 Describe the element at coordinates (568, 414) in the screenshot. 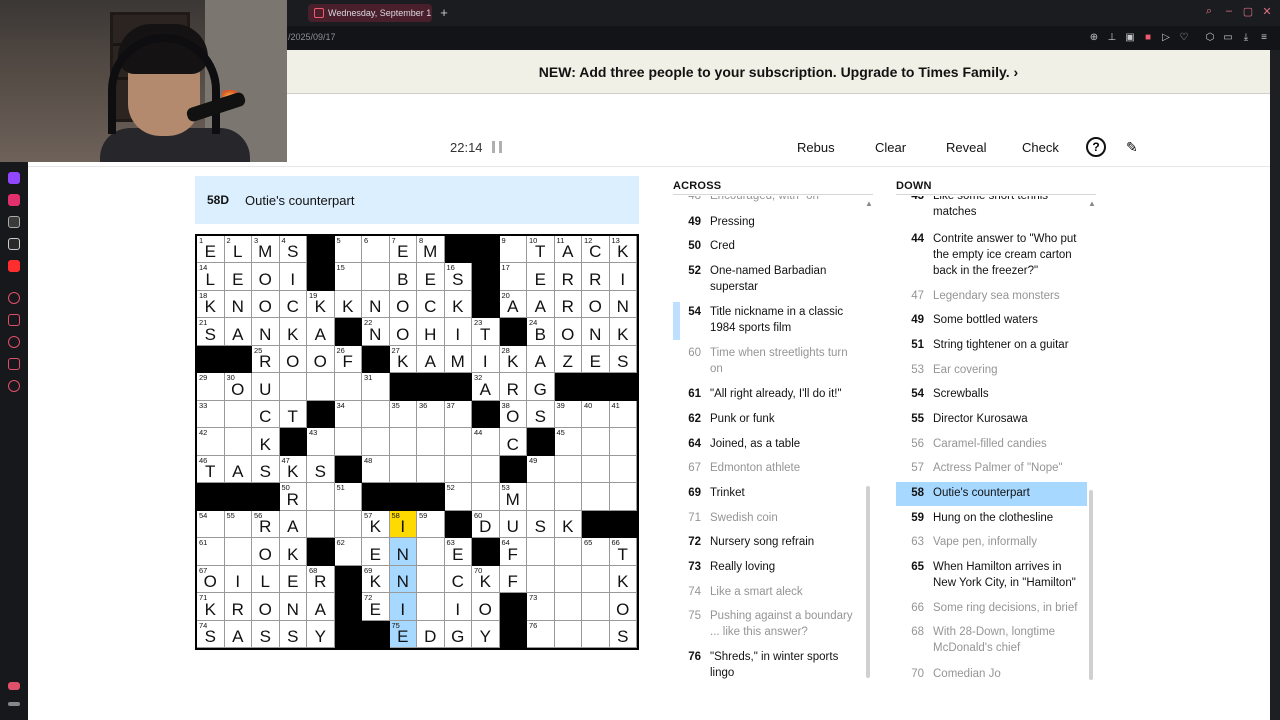

I see `grid-cell: 39` at that location.